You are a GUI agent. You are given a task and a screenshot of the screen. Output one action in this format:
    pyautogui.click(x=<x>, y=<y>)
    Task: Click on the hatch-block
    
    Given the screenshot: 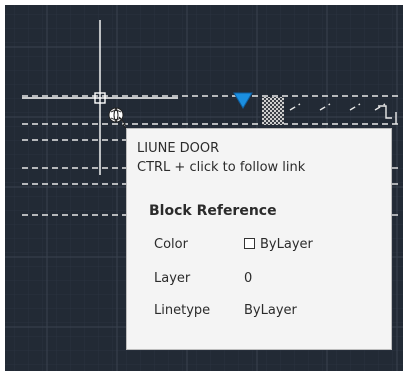 What is the action you would take?
    pyautogui.click(x=273, y=111)
    